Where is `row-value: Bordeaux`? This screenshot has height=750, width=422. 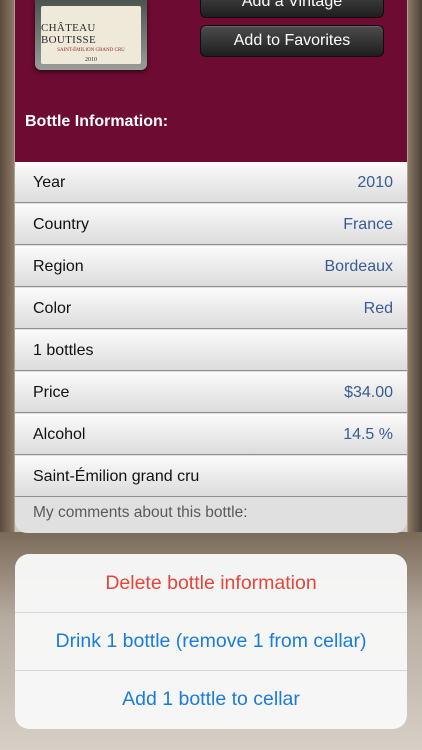 row-value: Bordeaux is located at coordinates (359, 266).